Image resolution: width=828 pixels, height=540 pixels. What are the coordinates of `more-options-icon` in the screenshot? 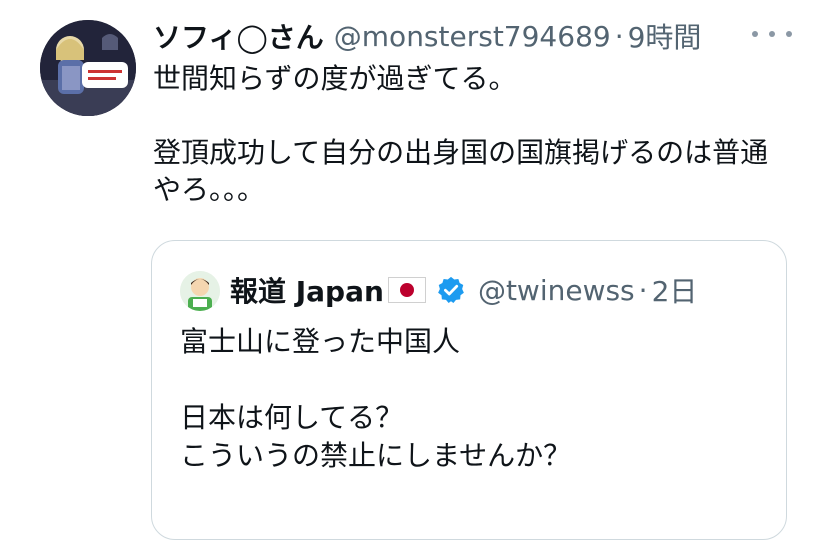 It's located at (772, 34).